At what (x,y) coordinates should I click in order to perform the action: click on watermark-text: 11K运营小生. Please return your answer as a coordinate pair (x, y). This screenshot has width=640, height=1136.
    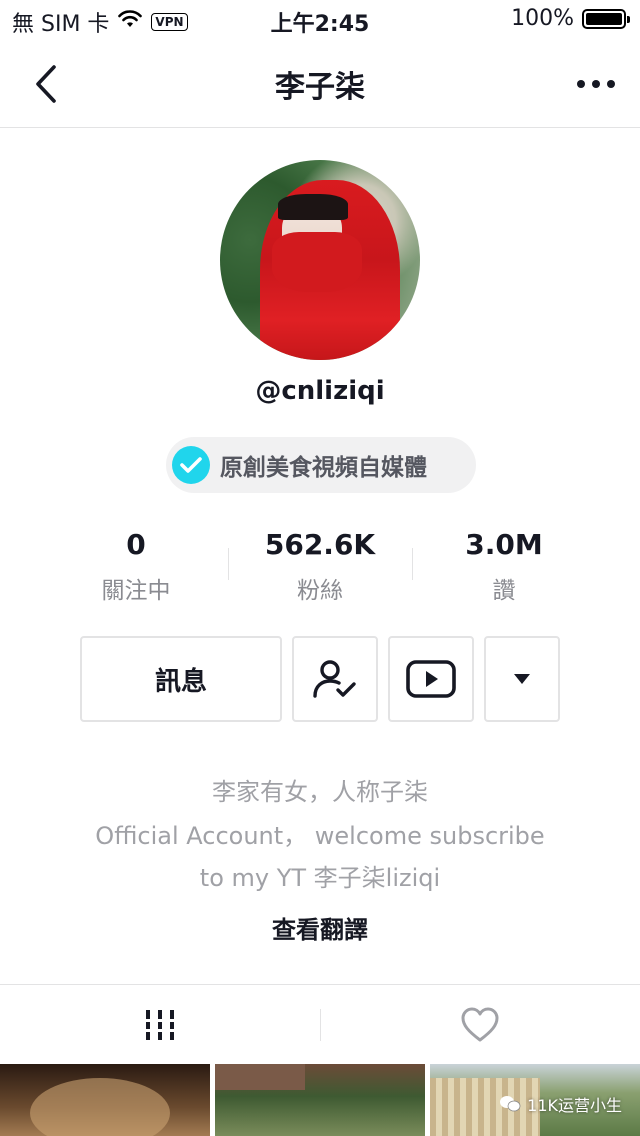
    Looking at the image, I should click on (574, 1105).